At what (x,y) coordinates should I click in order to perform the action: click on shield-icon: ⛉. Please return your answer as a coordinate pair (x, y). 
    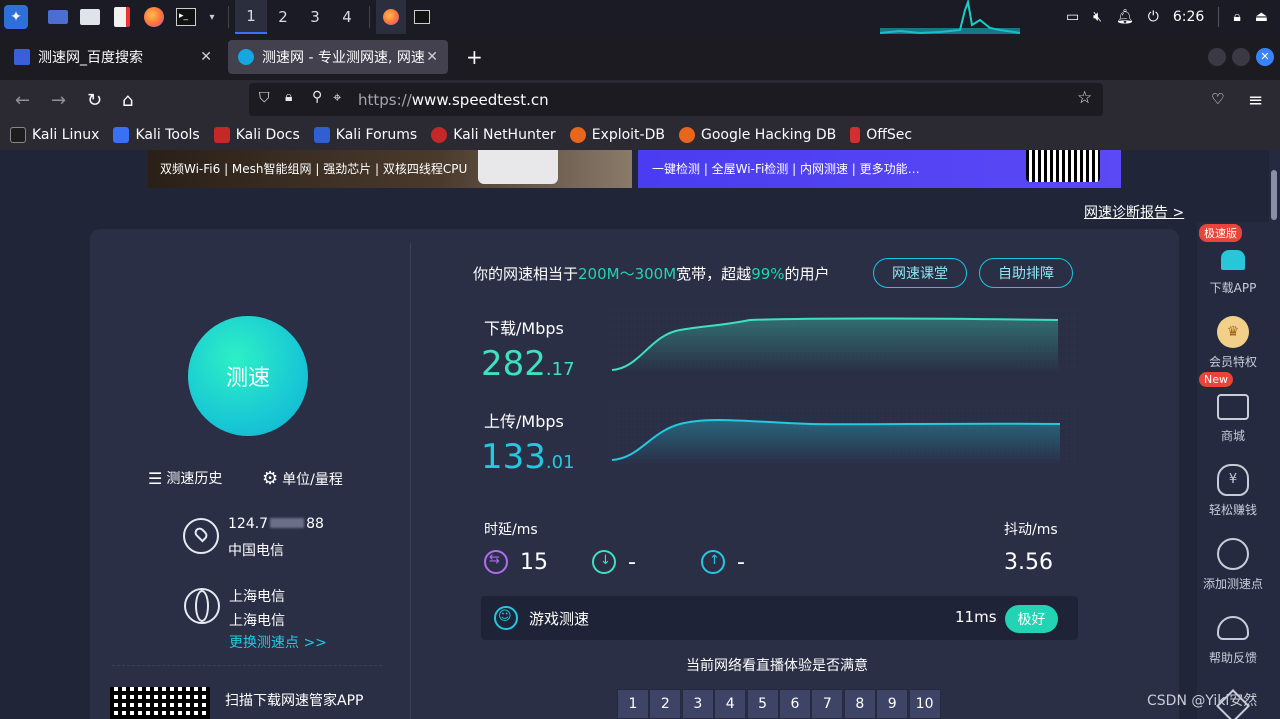
    Looking at the image, I should click on (264, 98).